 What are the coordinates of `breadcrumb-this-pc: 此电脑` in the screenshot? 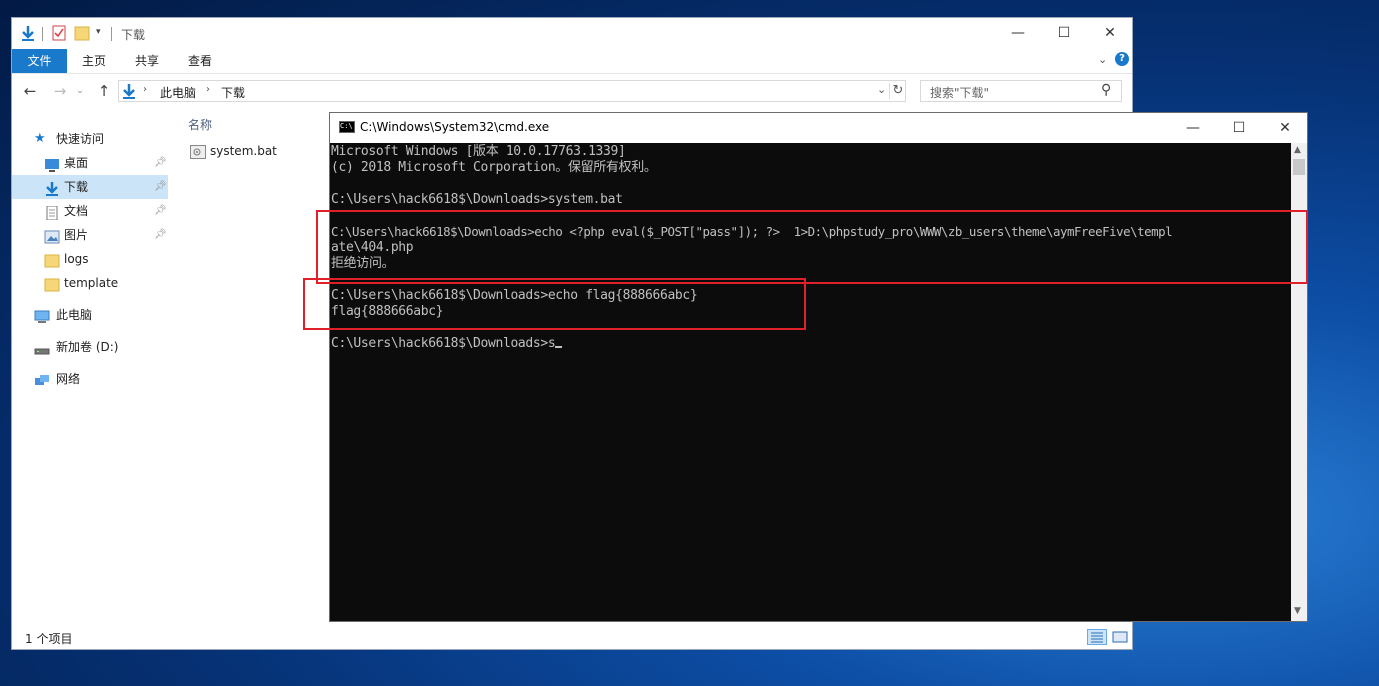 It's located at (178, 92).